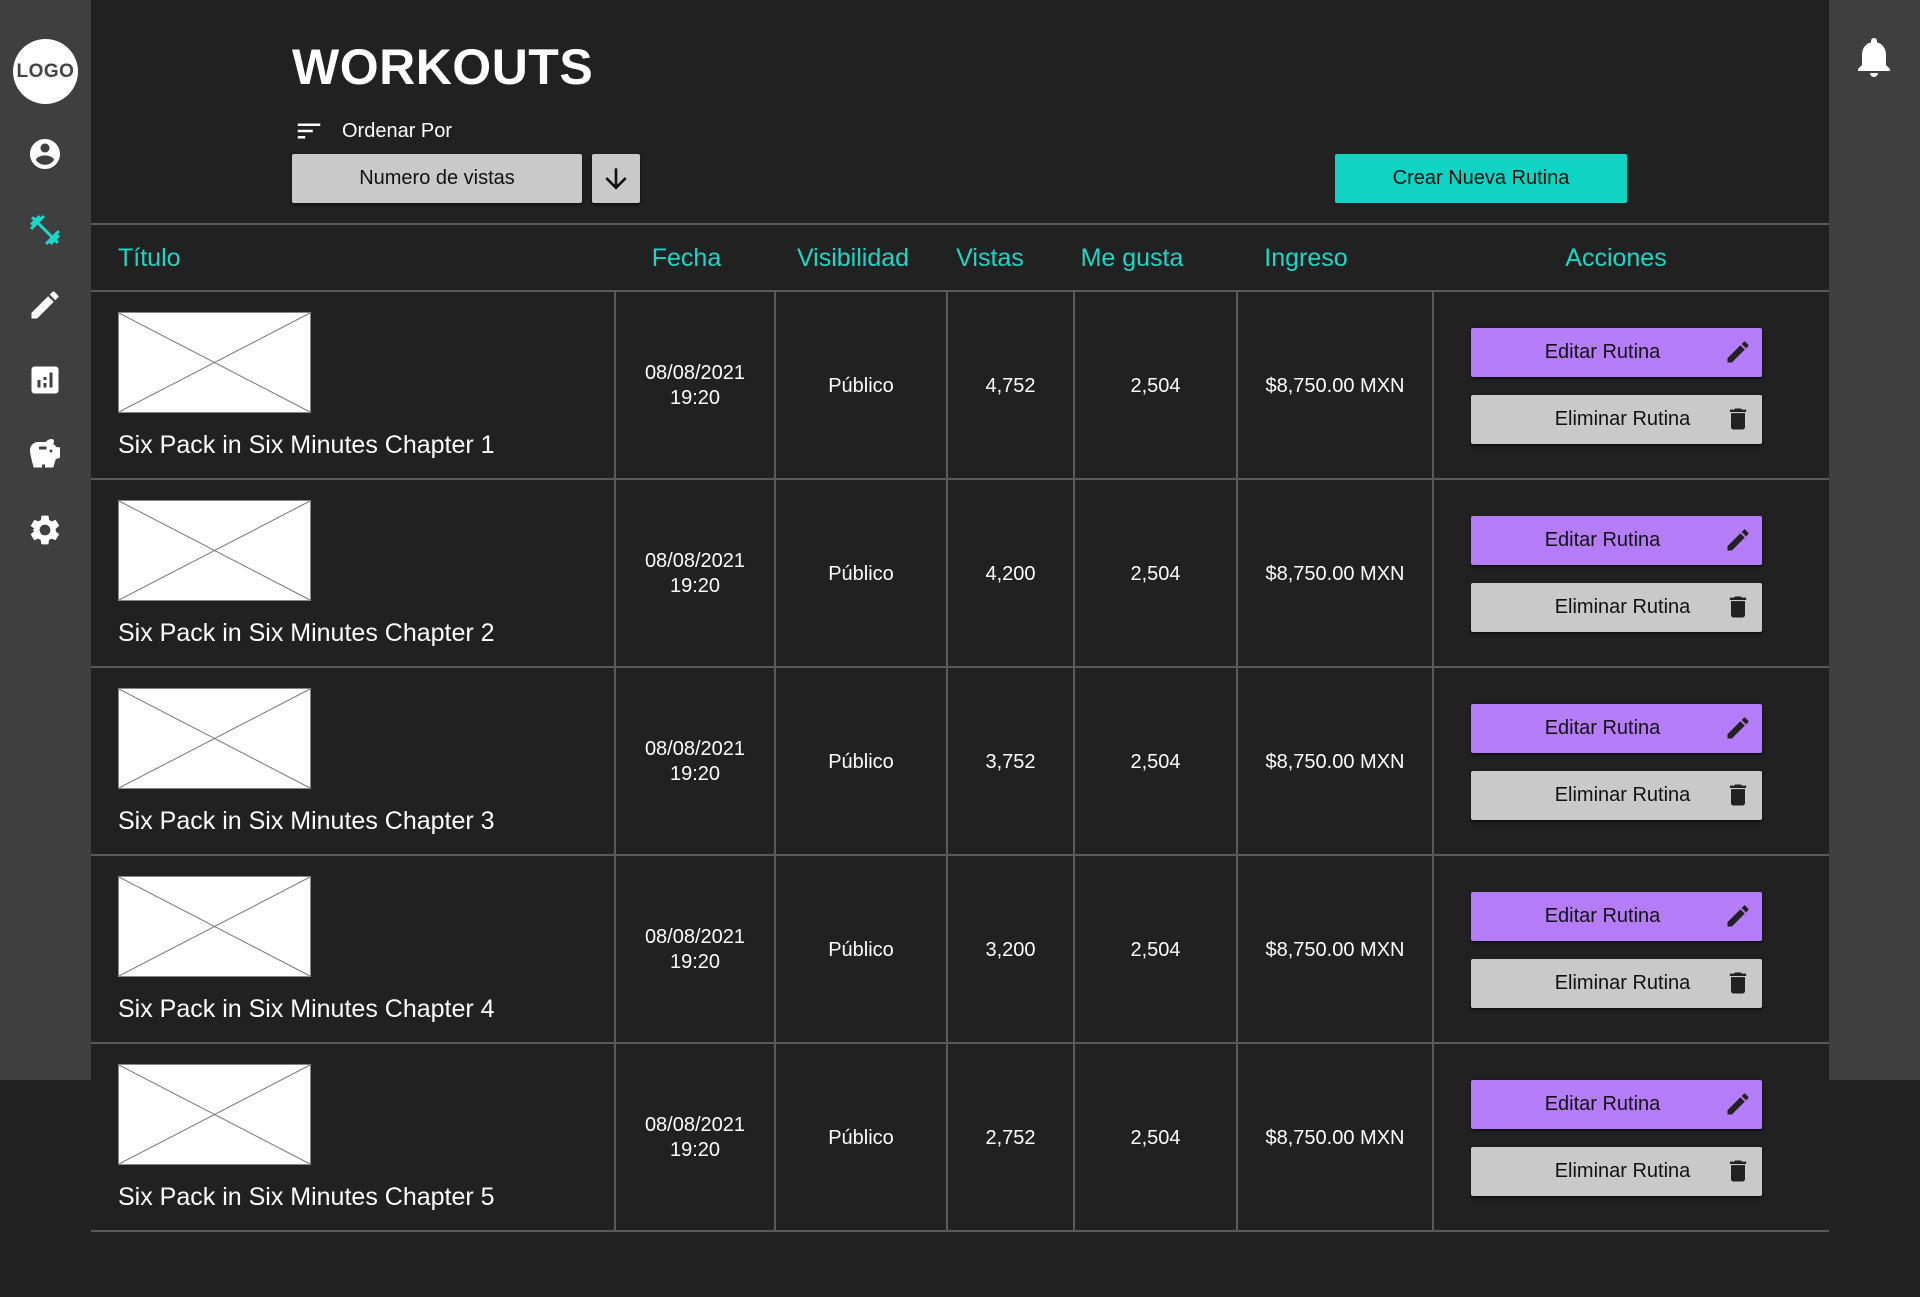  I want to click on column-header-visibility: Visibilidad, so click(853, 258).